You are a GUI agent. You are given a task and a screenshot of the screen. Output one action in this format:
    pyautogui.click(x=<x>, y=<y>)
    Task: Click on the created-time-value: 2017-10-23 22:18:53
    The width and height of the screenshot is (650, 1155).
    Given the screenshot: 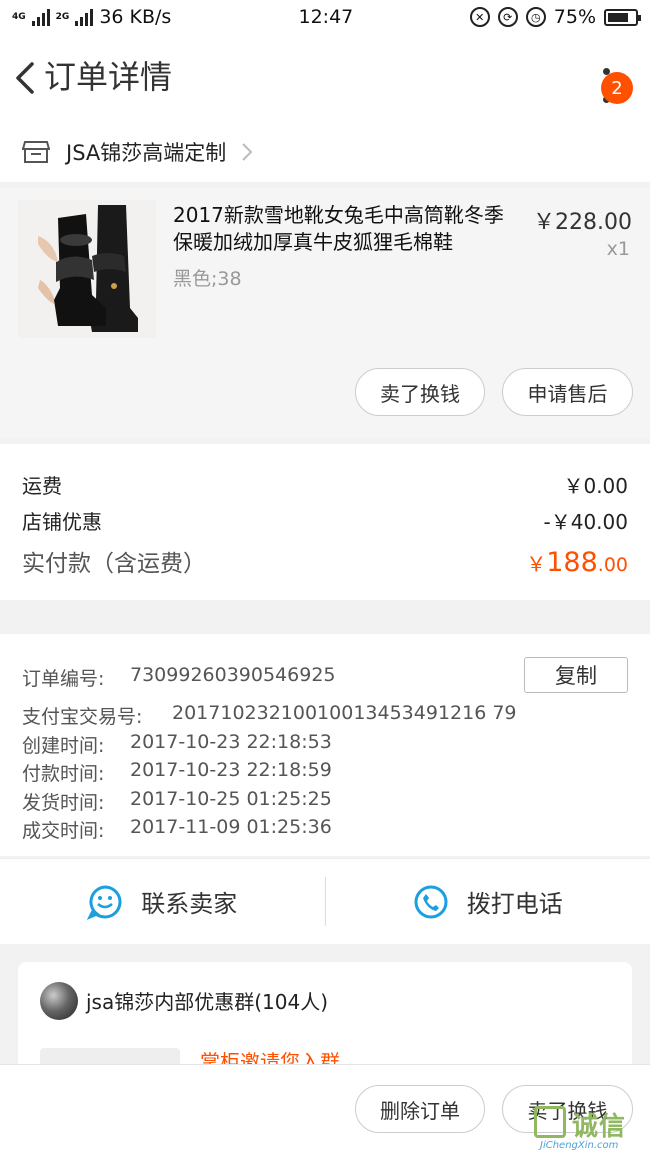 What is the action you would take?
    pyautogui.click(x=231, y=742)
    